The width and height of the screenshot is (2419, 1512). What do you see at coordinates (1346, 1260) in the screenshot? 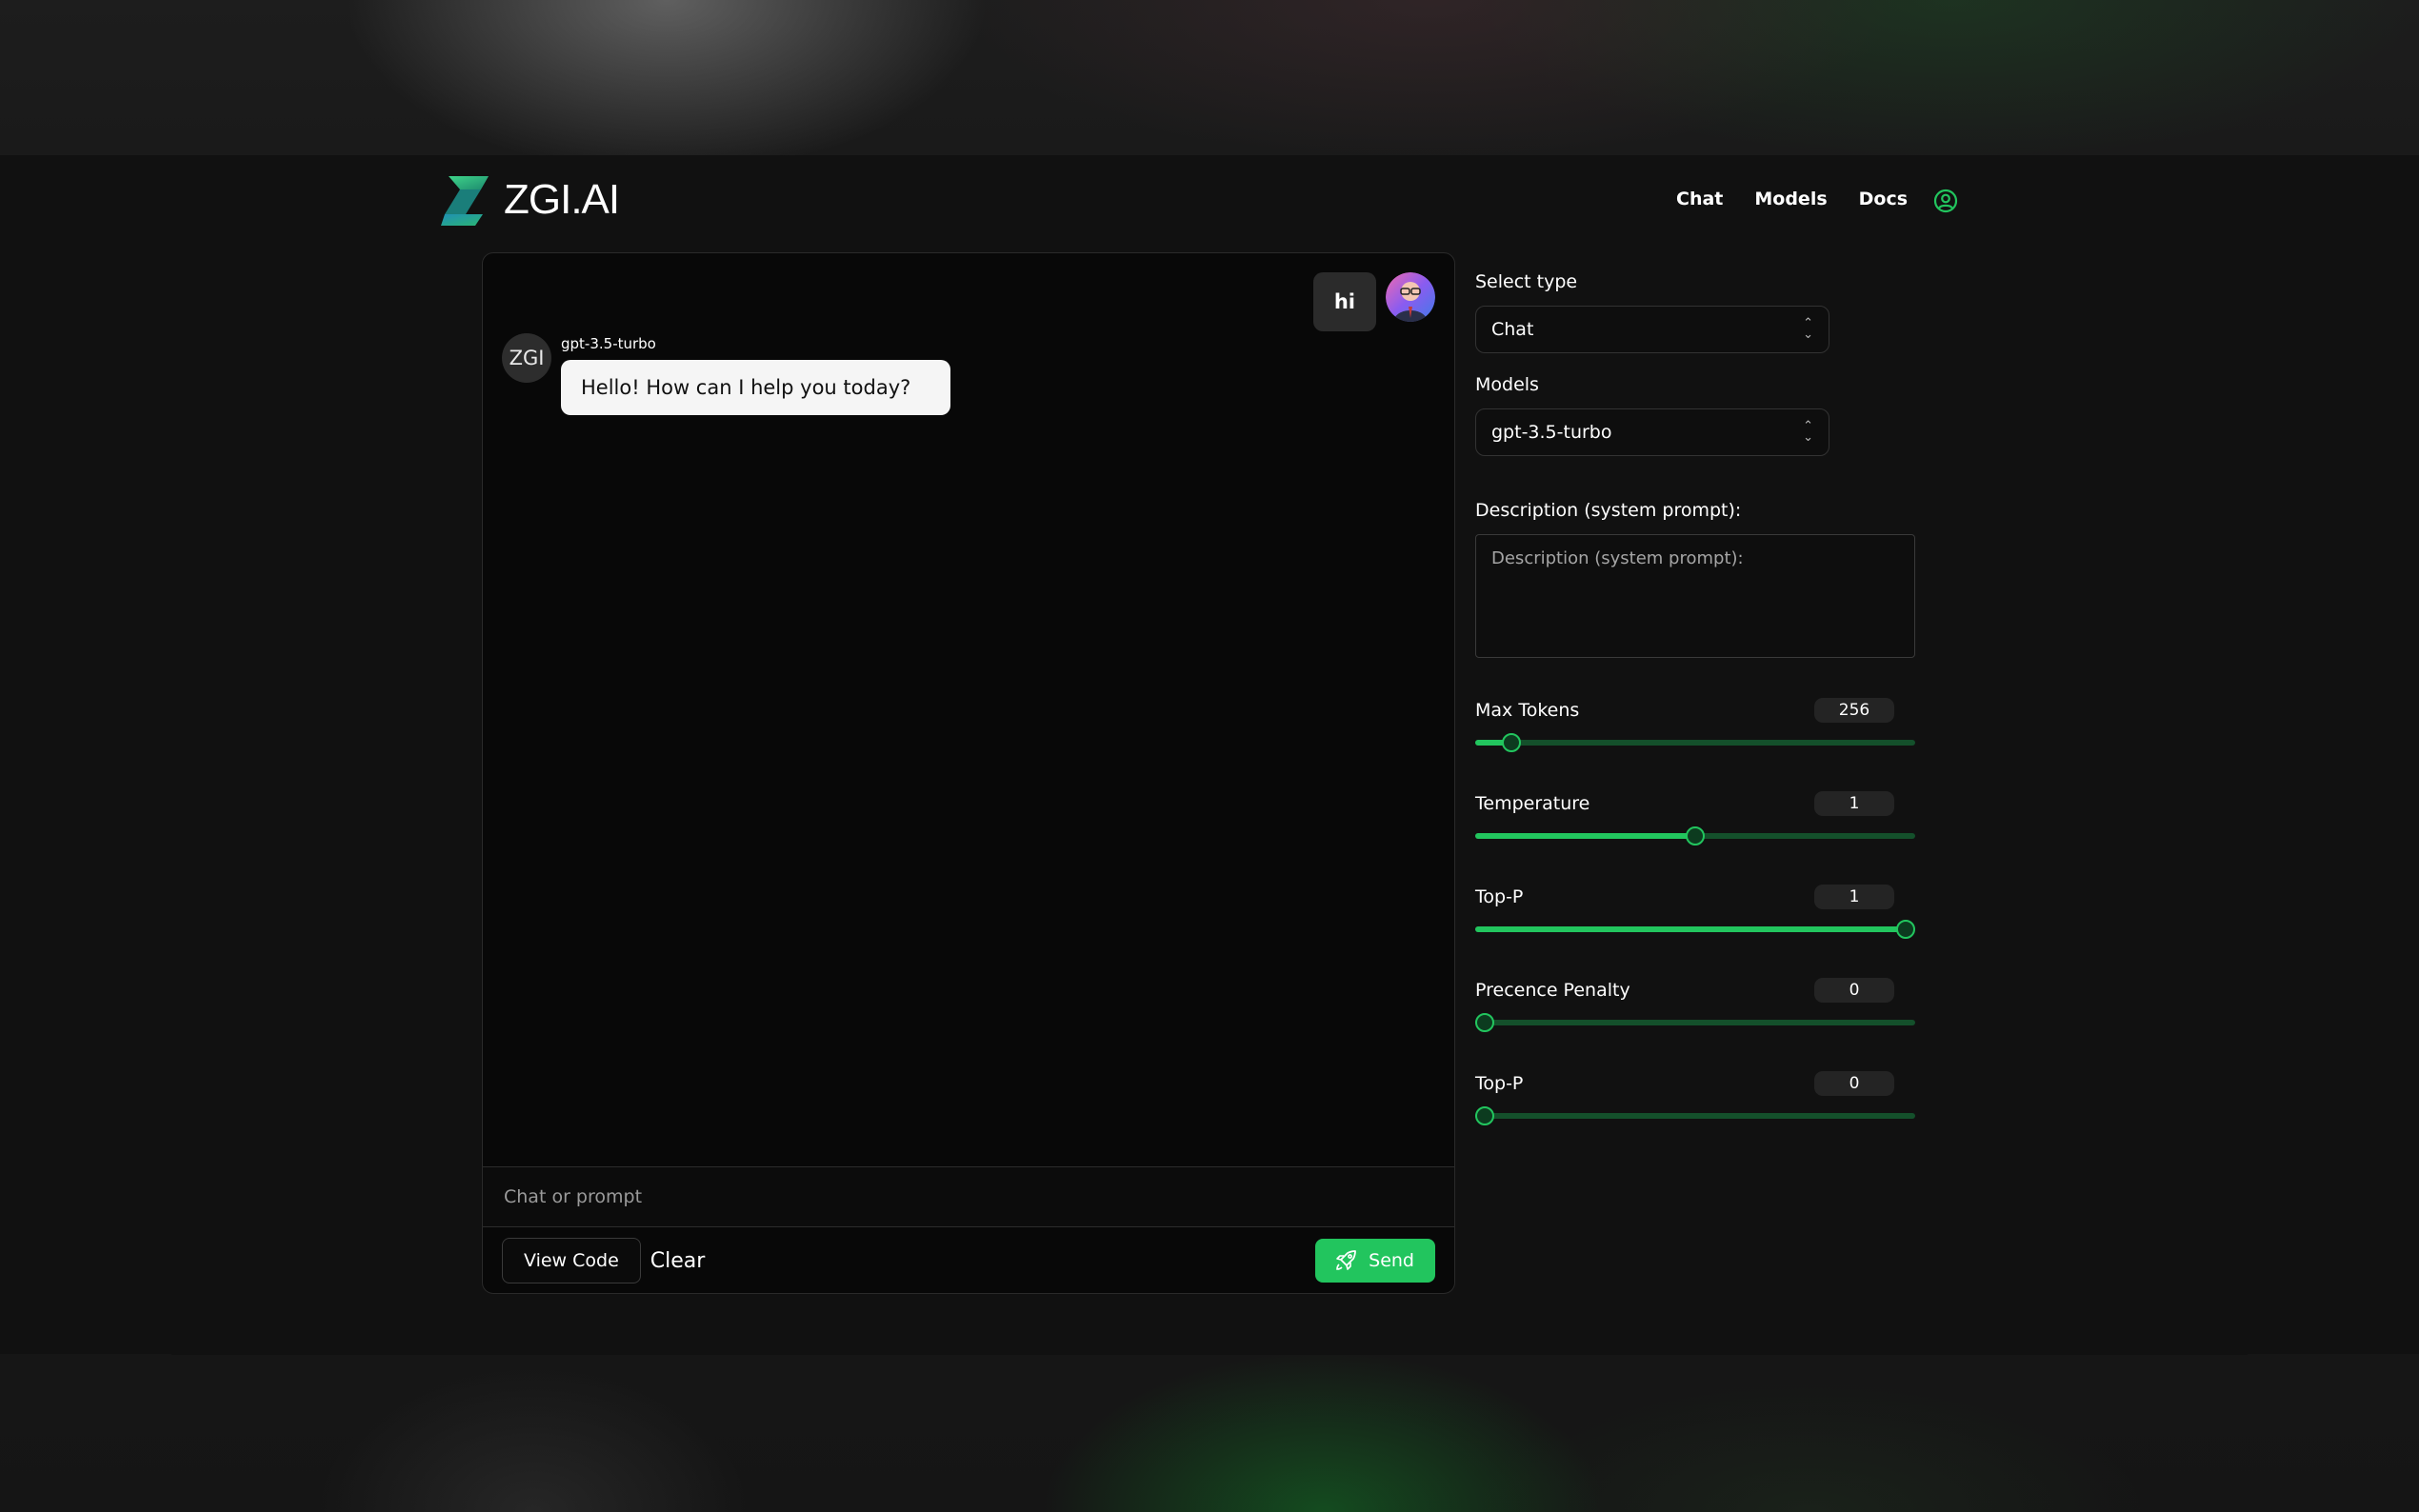
I see `rocket-icon` at bounding box center [1346, 1260].